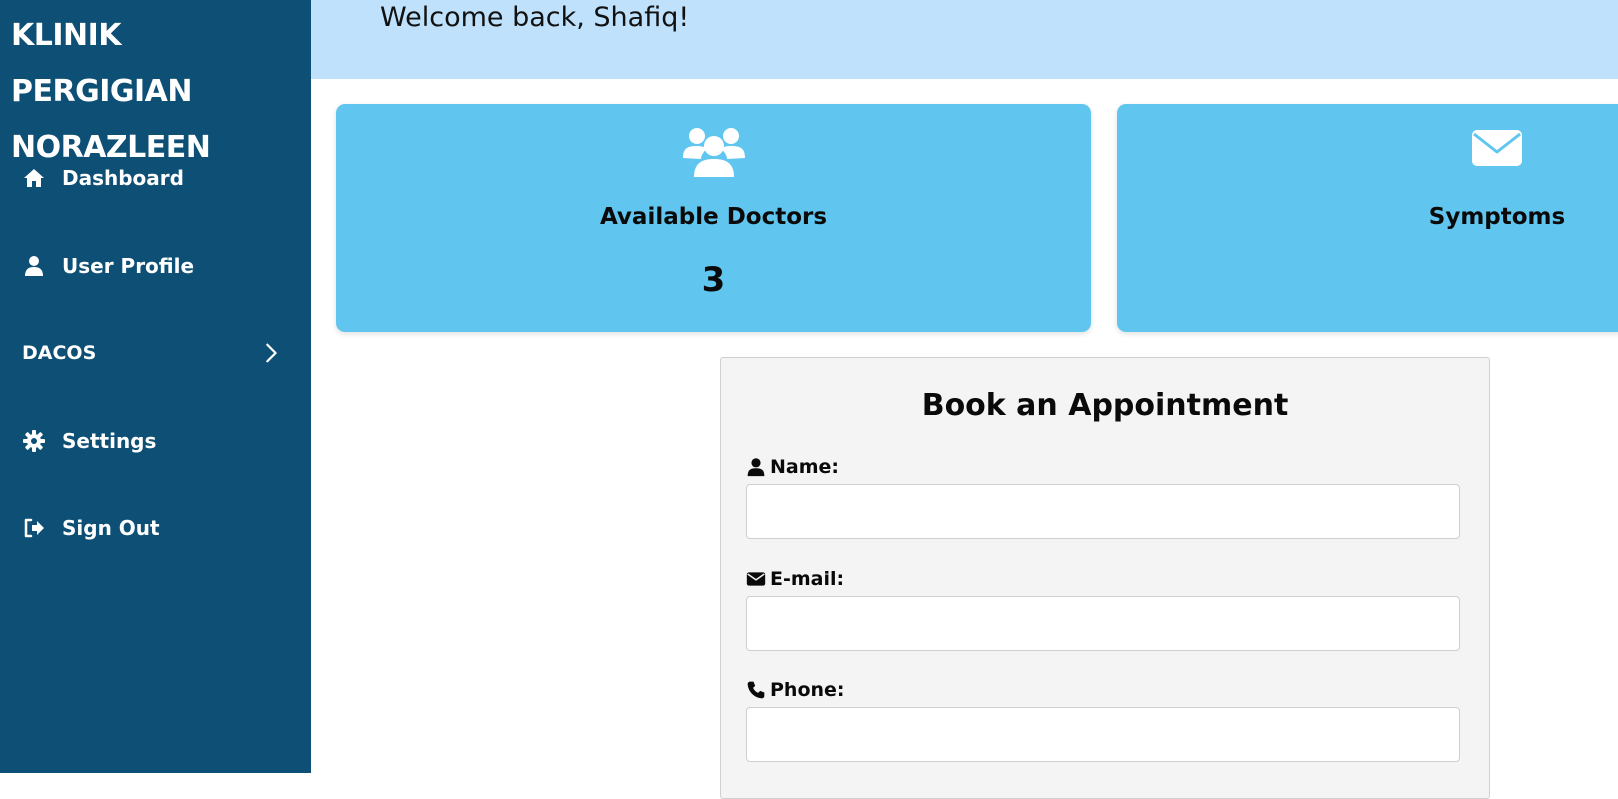 The height and width of the screenshot is (799, 1618). Describe the element at coordinates (1367, 218) in the screenshot. I see `symptoms-card: Symptoms` at that location.